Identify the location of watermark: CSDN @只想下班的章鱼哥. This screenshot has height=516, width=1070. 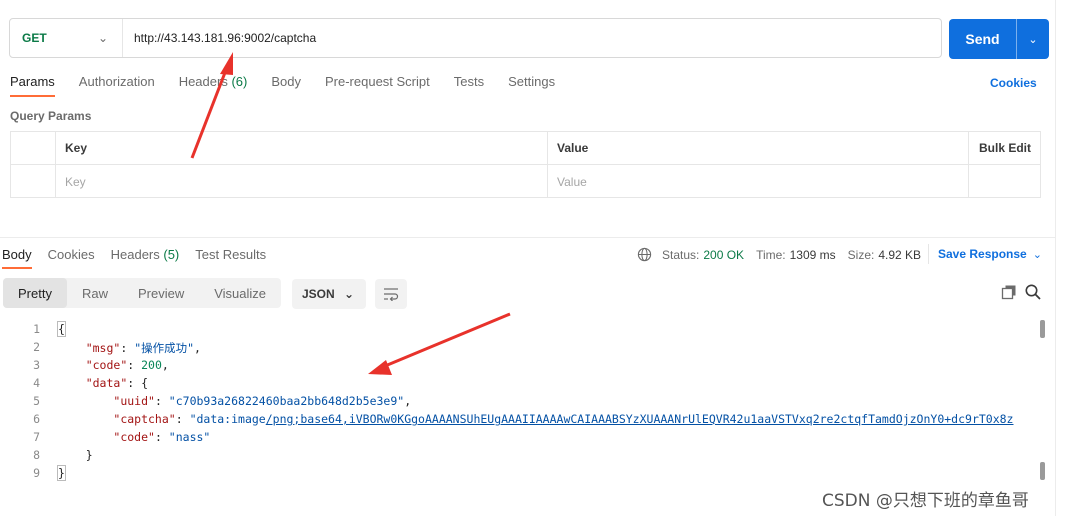
(925, 501).